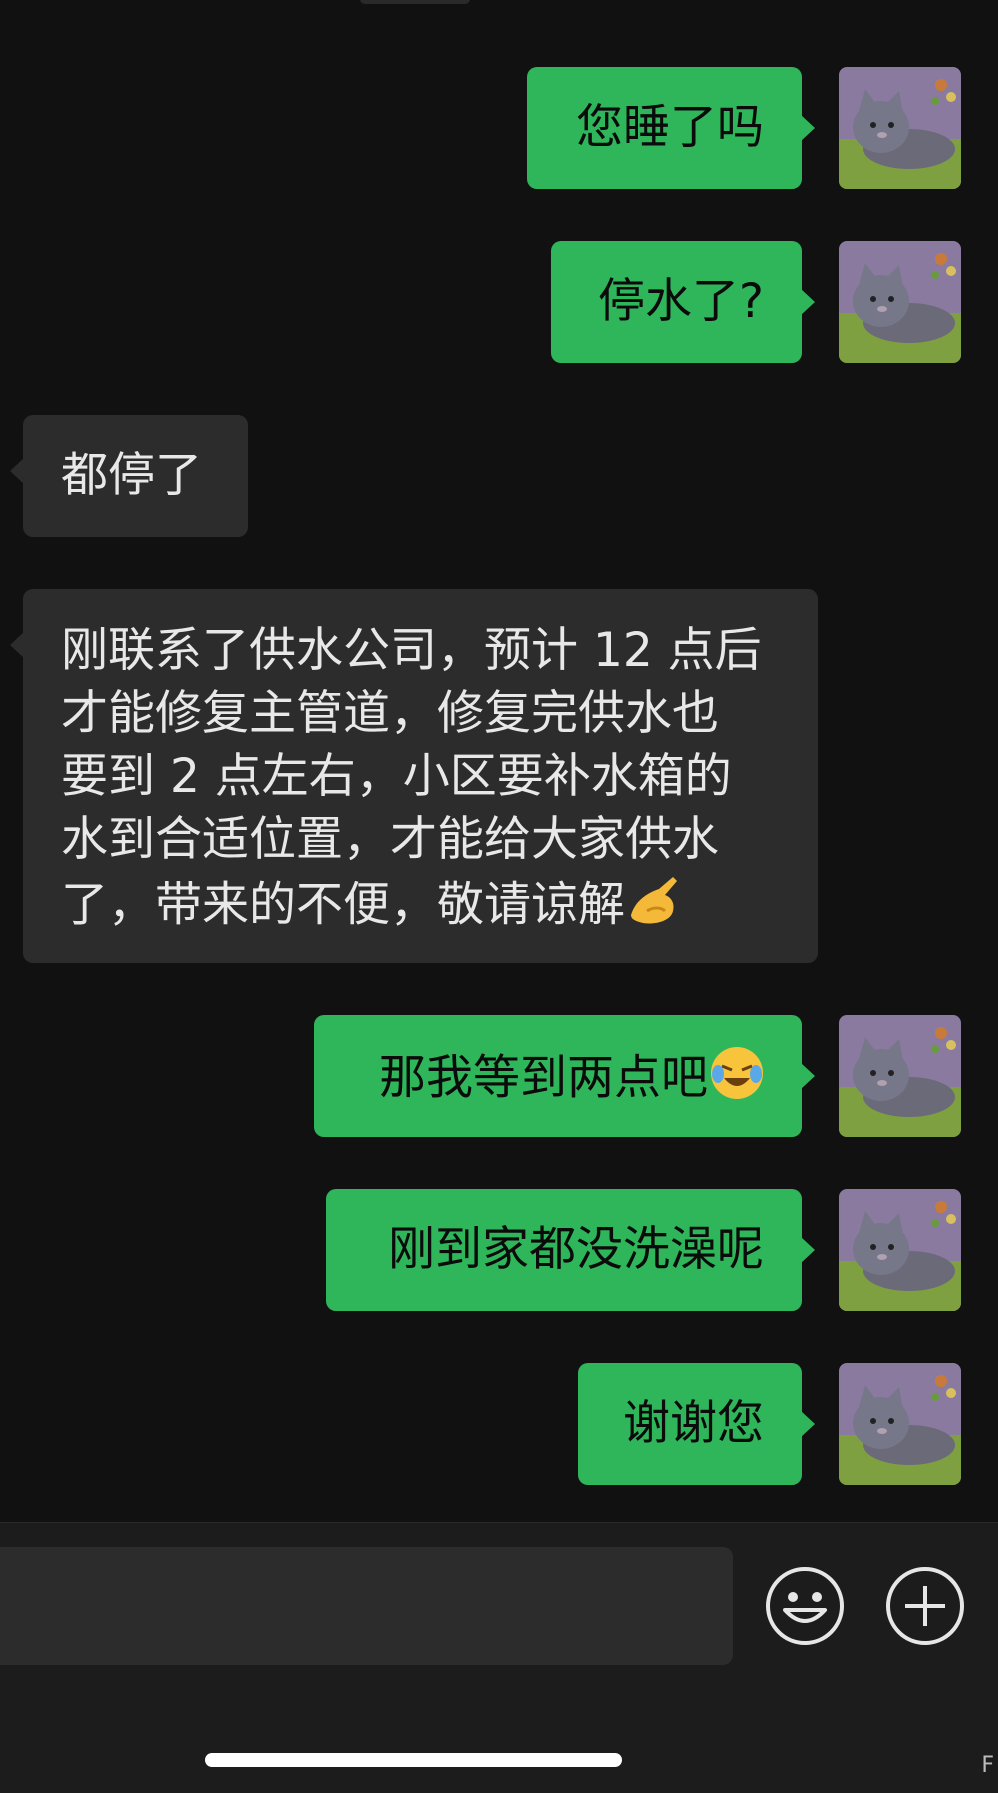  What do you see at coordinates (987, 1765) in the screenshot?
I see `watermark-fragment: F` at bounding box center [987, 1765].